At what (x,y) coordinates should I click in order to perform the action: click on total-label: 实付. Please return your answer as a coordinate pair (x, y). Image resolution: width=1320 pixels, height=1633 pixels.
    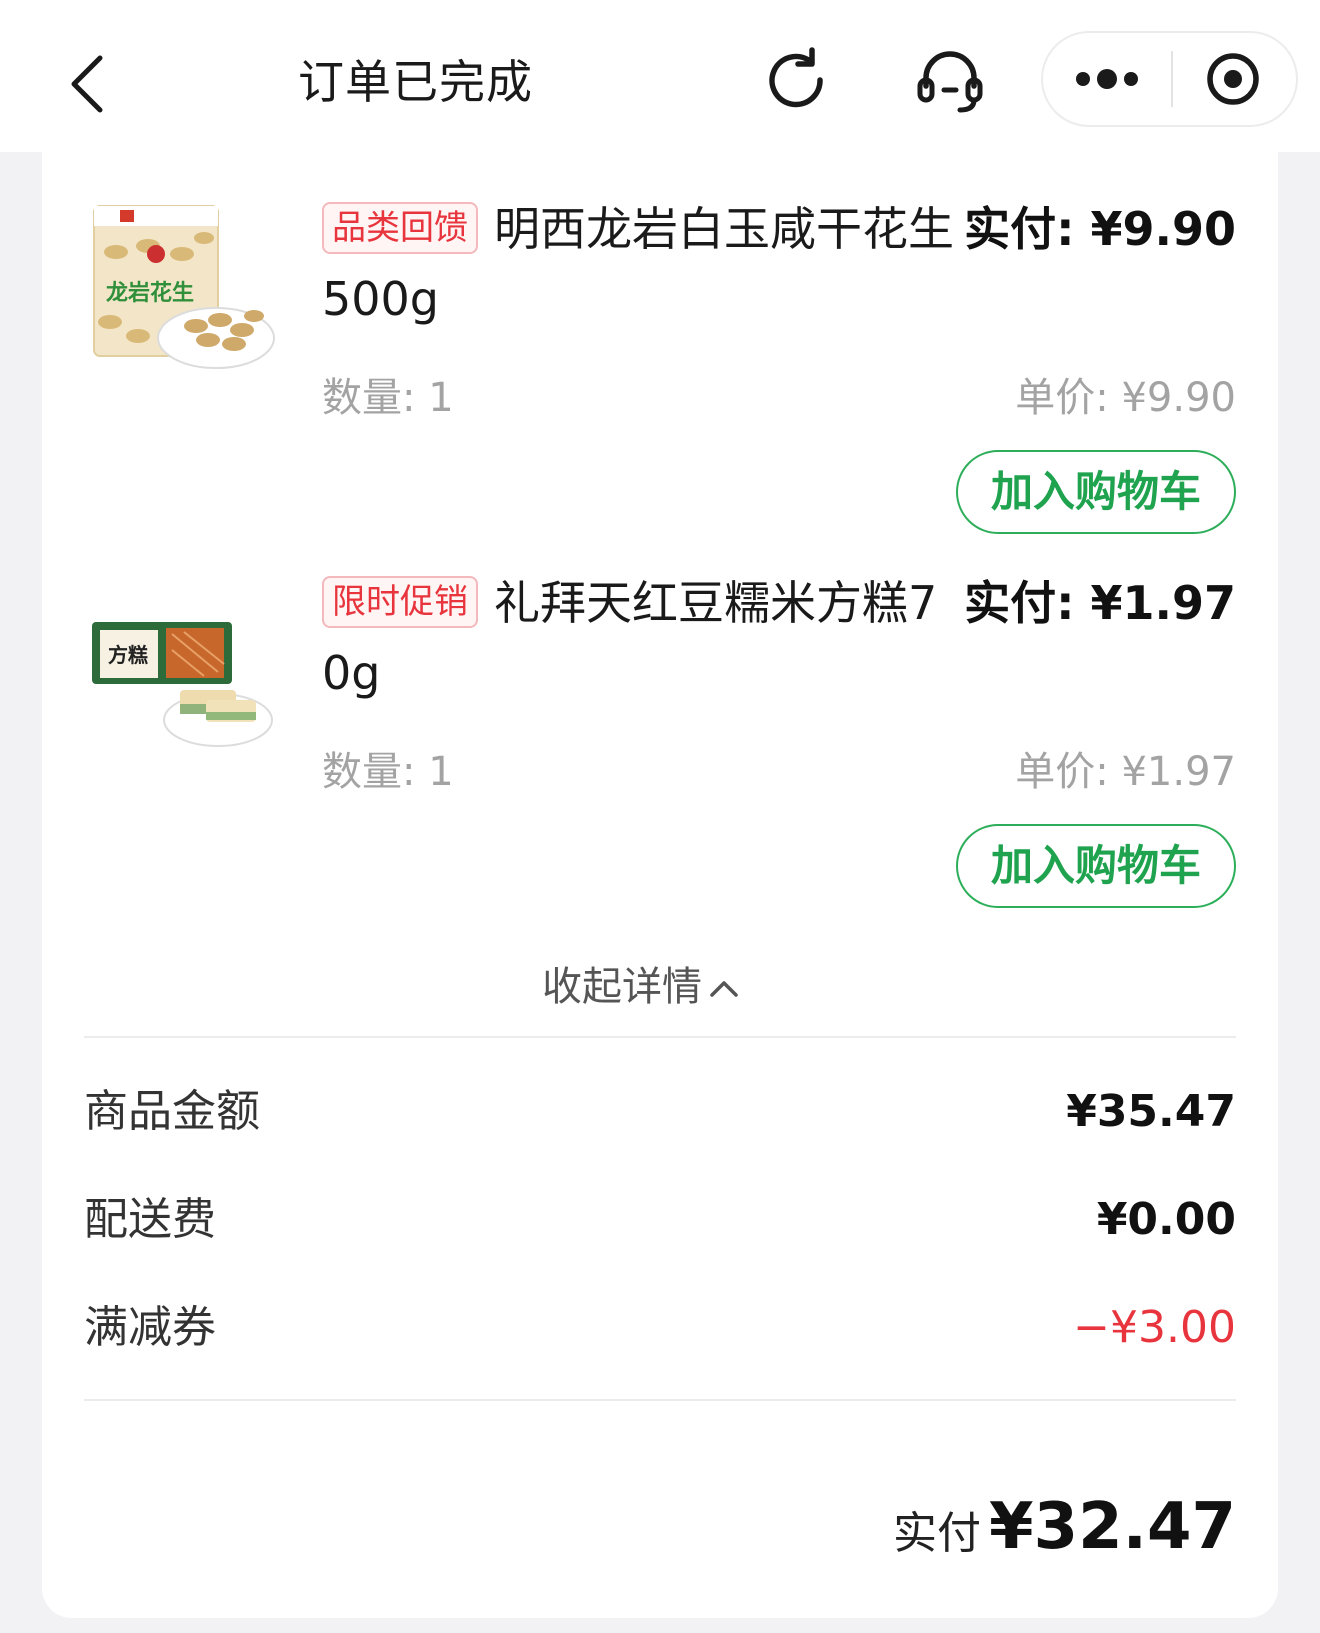
    Looking at the image, I should click on (937, 1533).